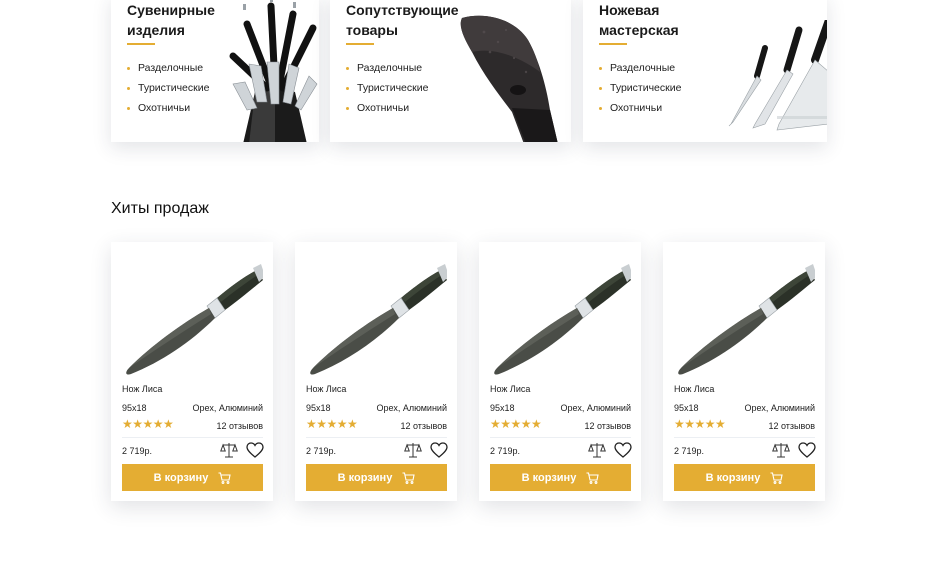  I want to click on category-title: Ножевая мастерская, so click(639, 20).